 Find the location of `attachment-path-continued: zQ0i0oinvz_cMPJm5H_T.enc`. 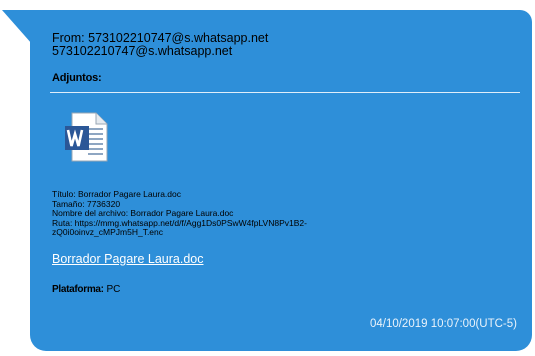

attachment-path-continued: zQ0i0oinvz_cMPJm5H_T.enc is located at coordinates (108, 232).